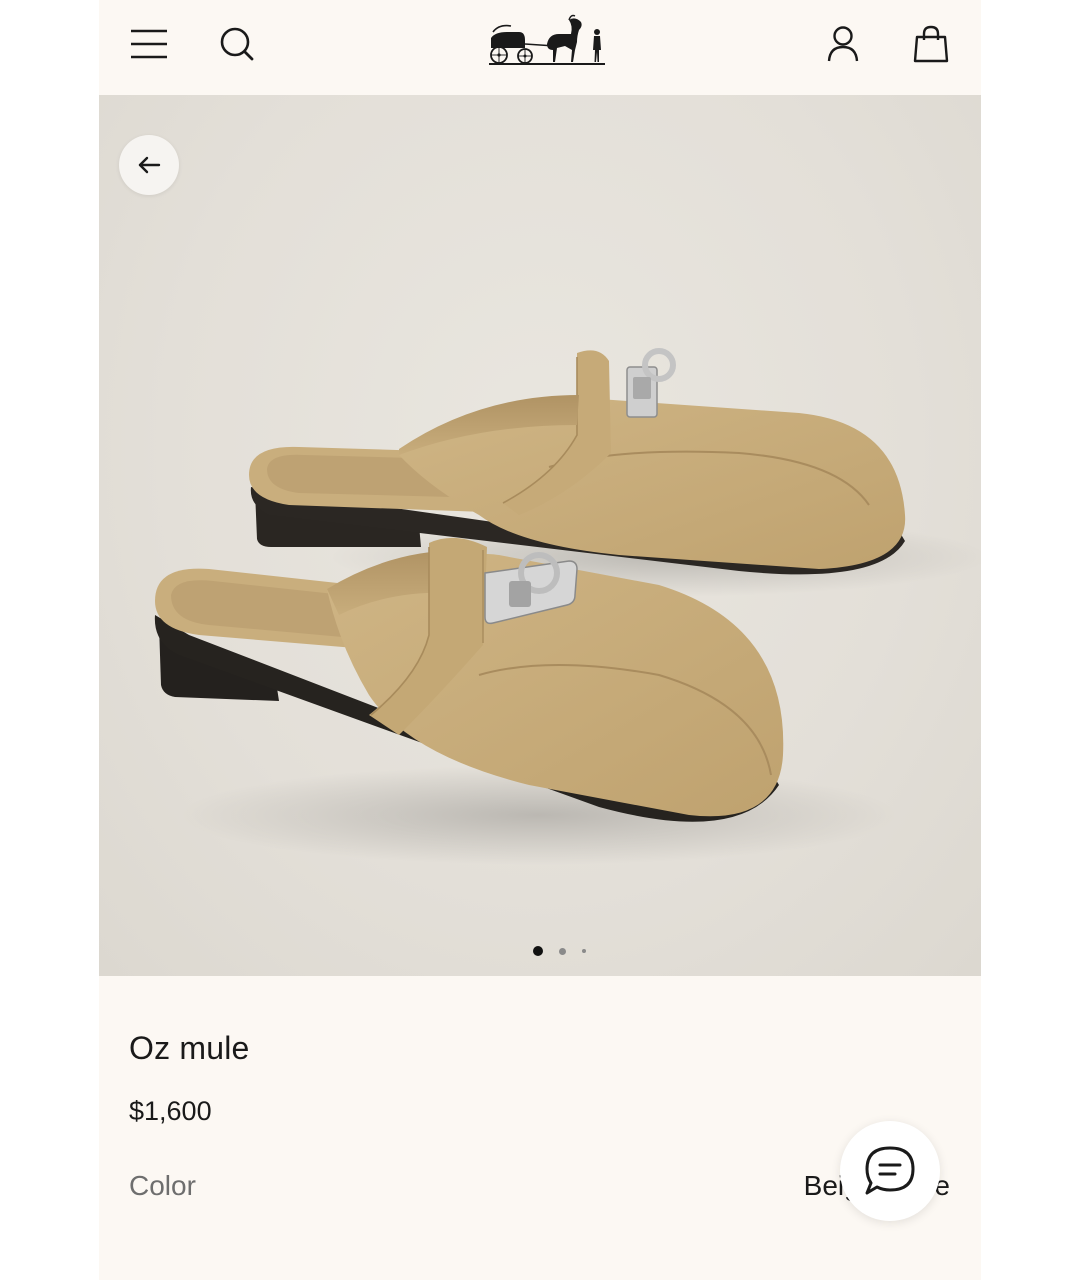 This screenshot has width=1080, height=1280. I want to click on gallery-pagination, so click(559, 951).